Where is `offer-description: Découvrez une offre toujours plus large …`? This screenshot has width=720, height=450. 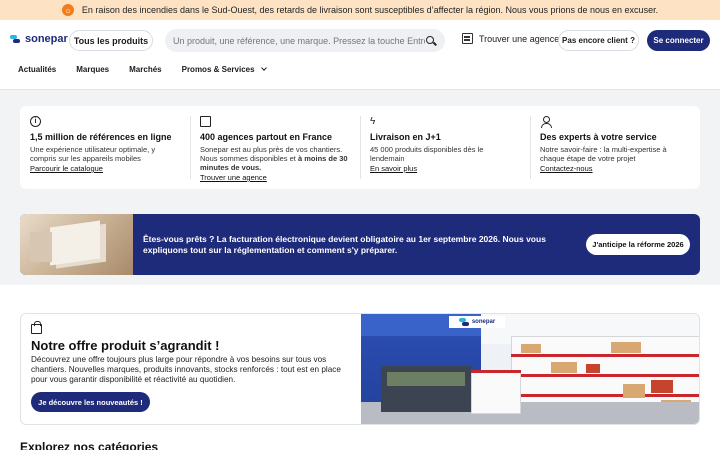 offer-description: Découvrez une offre toujours plus large … is located at coordinates (186, 369).